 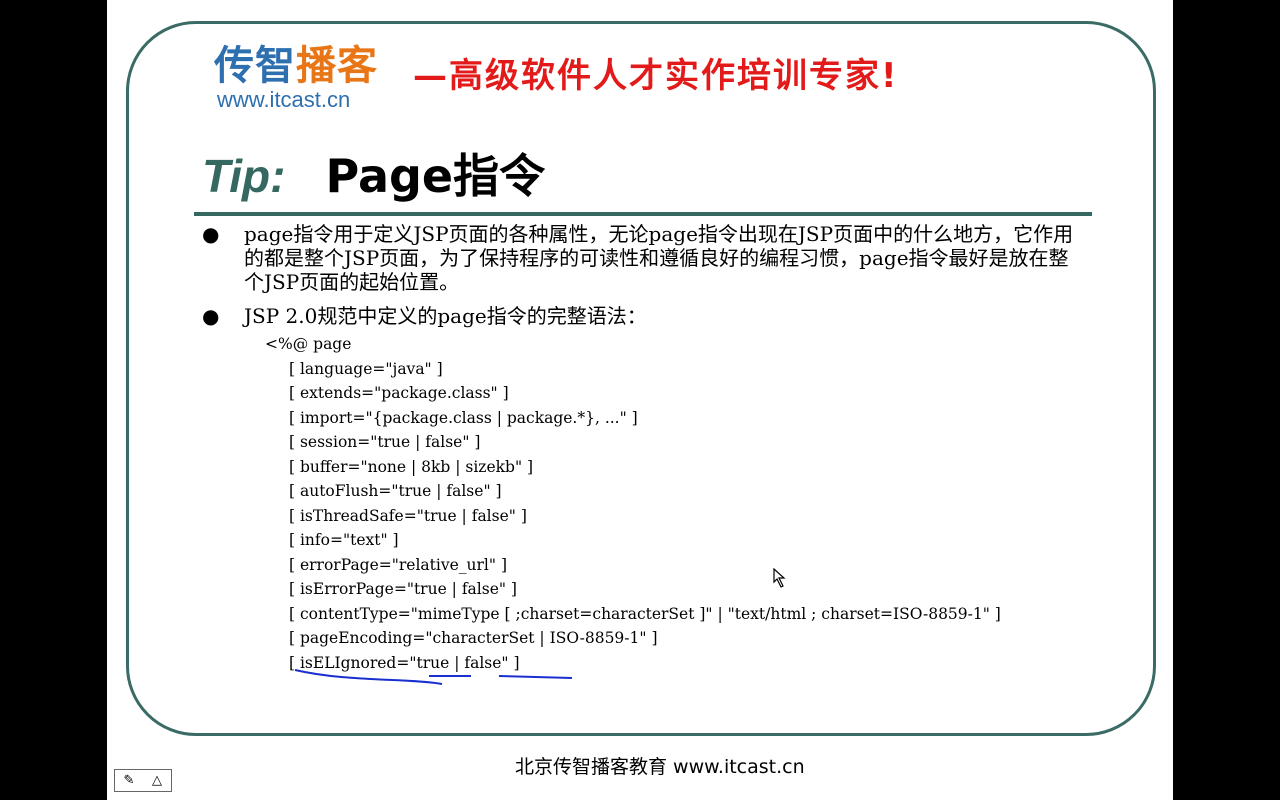 I want to click on title-rule, so click(x=643, y=214).